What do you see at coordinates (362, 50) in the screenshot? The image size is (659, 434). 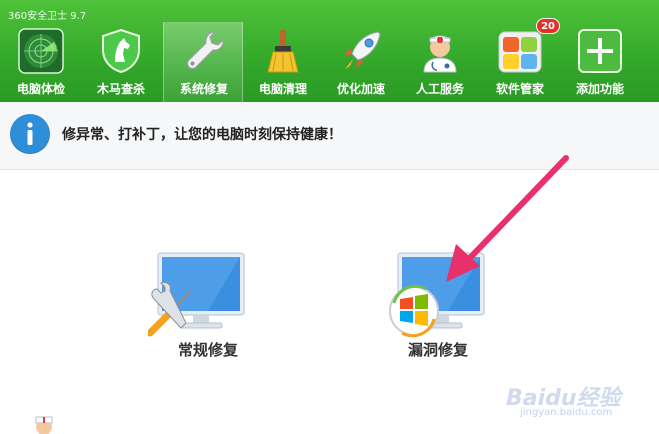 I see `rocket-icon` at bounding box center [362, 50].